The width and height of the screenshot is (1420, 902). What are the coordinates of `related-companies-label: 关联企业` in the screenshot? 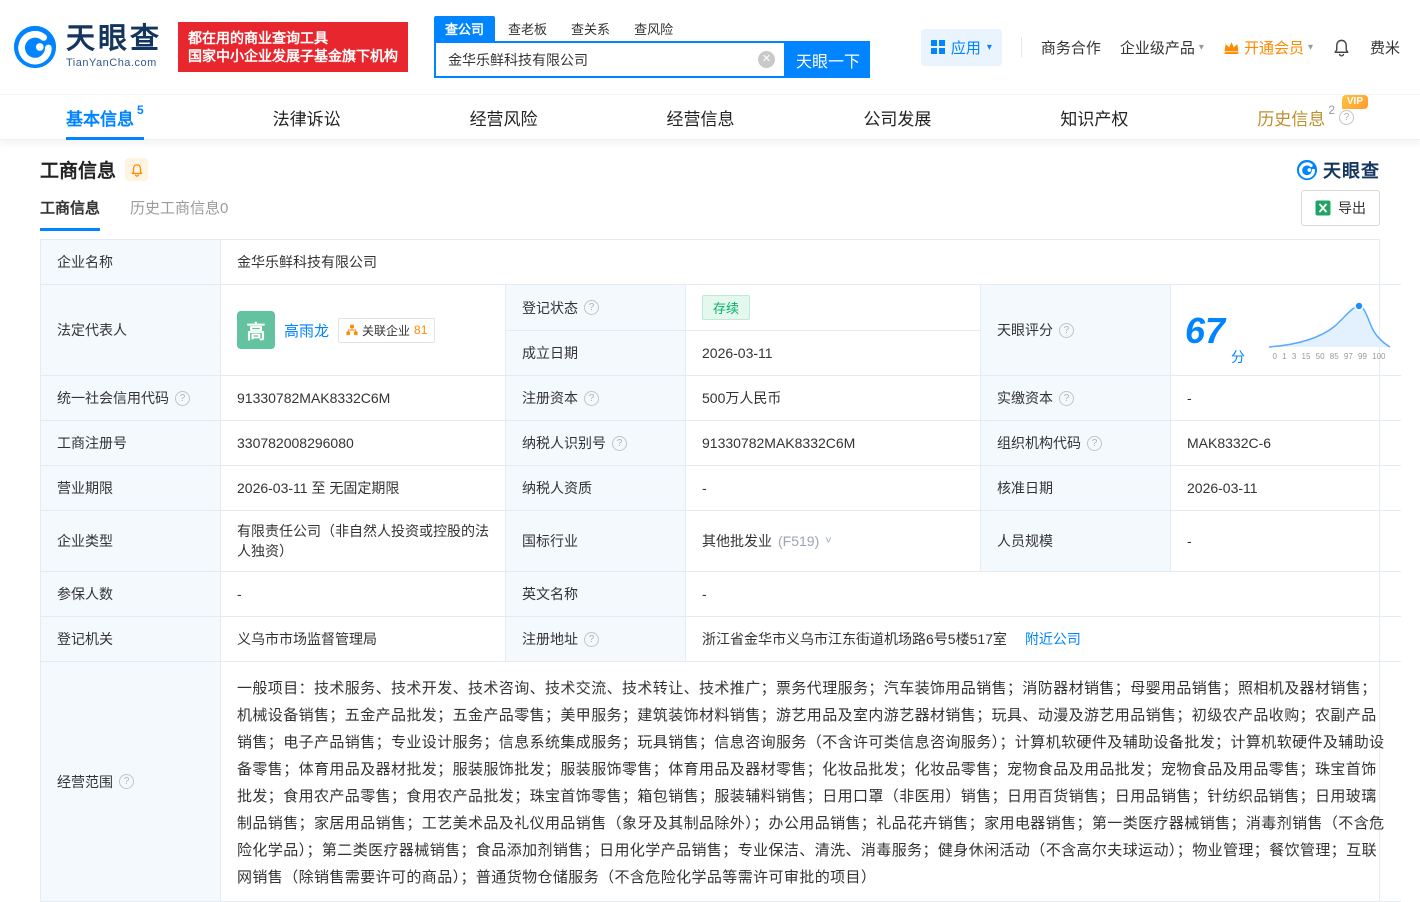 It's located at (386, 330).